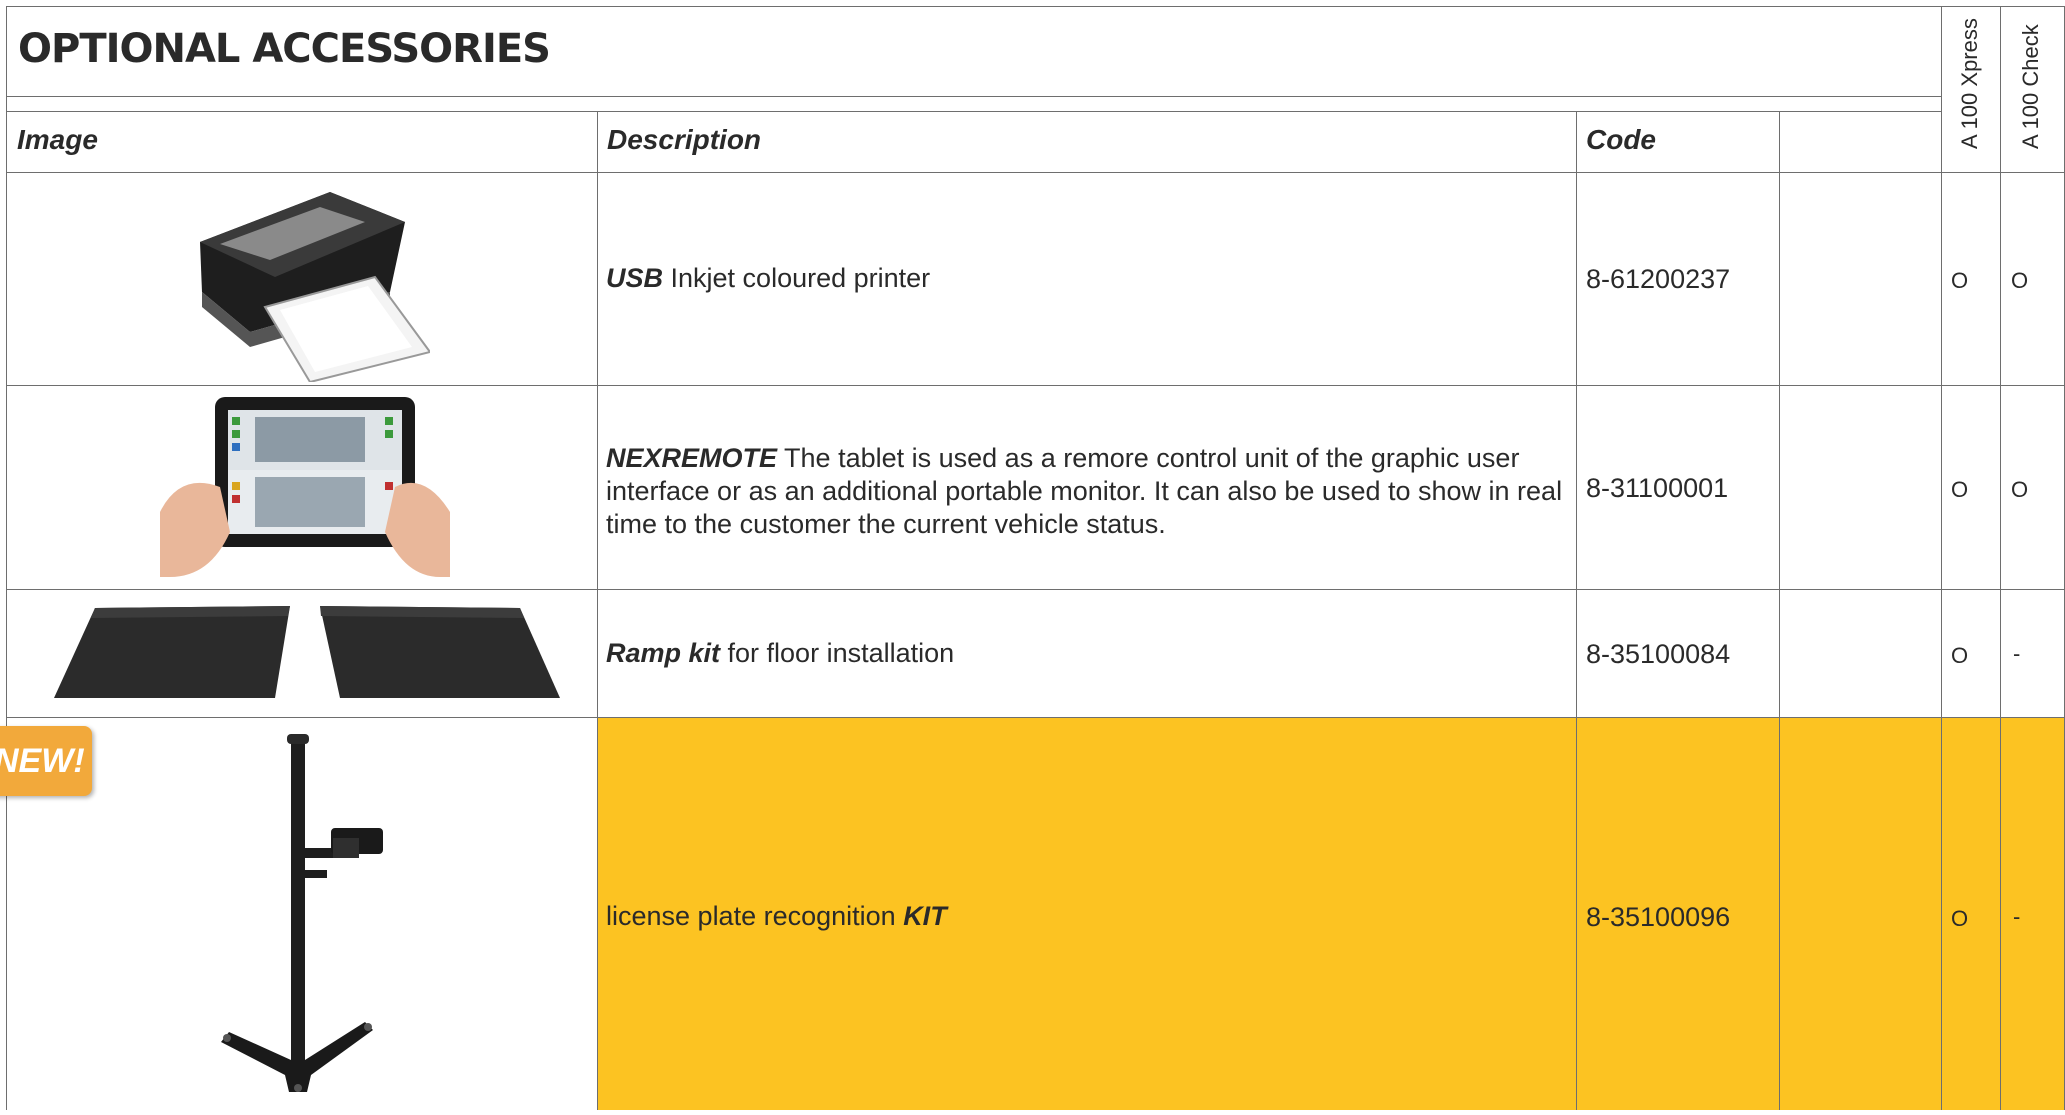 Image resolution: width=2065 pixels, height=1115 pixels. Describe the element at coordinates (2017, 916) in the screenshot. I see `row-4-model-2-mark: -` at that location.